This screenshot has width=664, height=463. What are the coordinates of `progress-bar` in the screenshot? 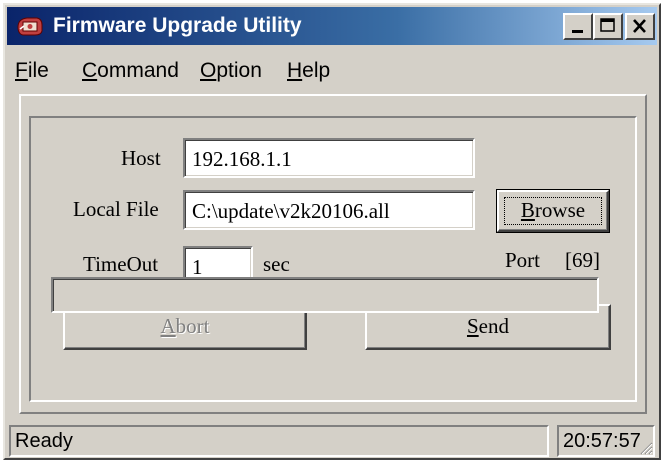 It's located at (325, 295).